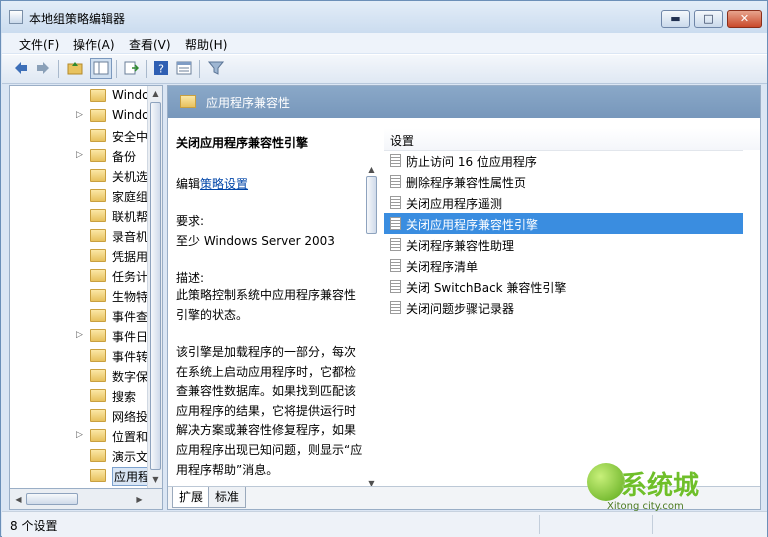 The height and width of the screenshot is (537, 768). Describe the element at coordinates (79, 356) in the screenshot. I see `tree-item: 事件转` at that location.